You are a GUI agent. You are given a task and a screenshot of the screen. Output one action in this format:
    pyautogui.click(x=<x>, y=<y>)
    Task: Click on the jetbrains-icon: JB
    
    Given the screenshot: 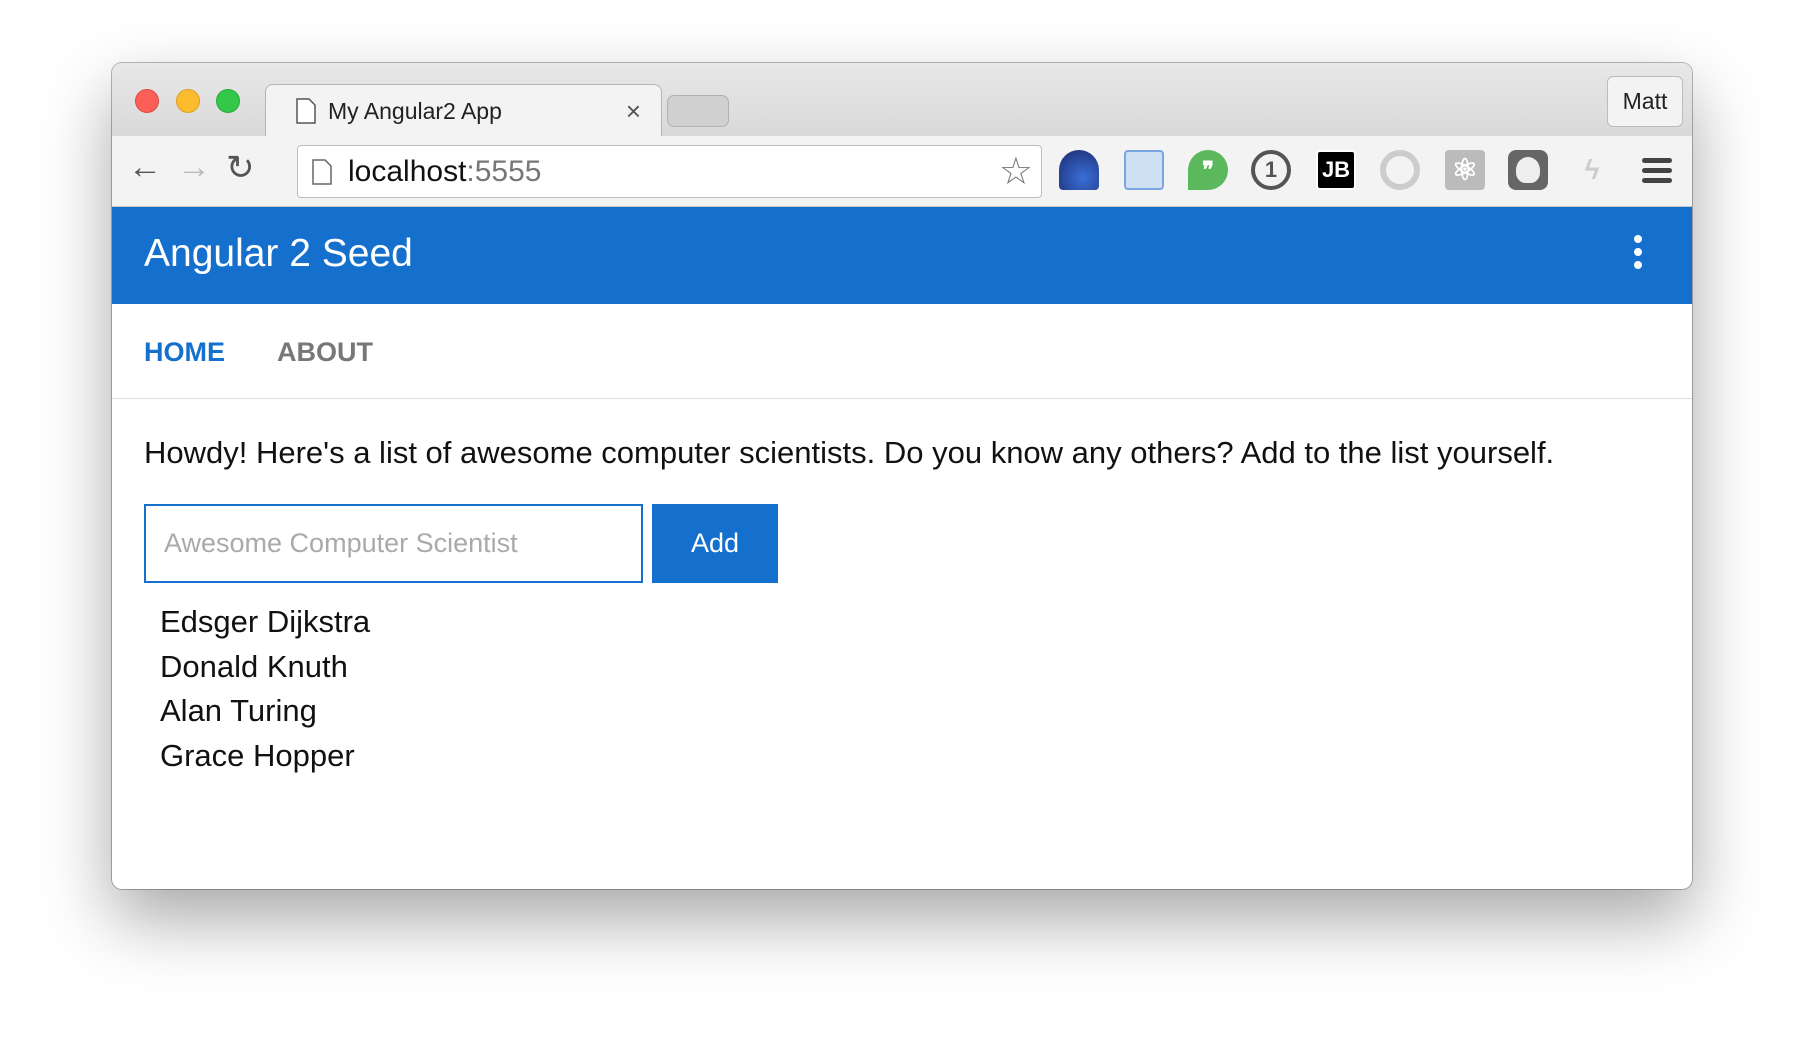 What is the action you would take?
    pyautogui.click(x=1336, y=170)
    